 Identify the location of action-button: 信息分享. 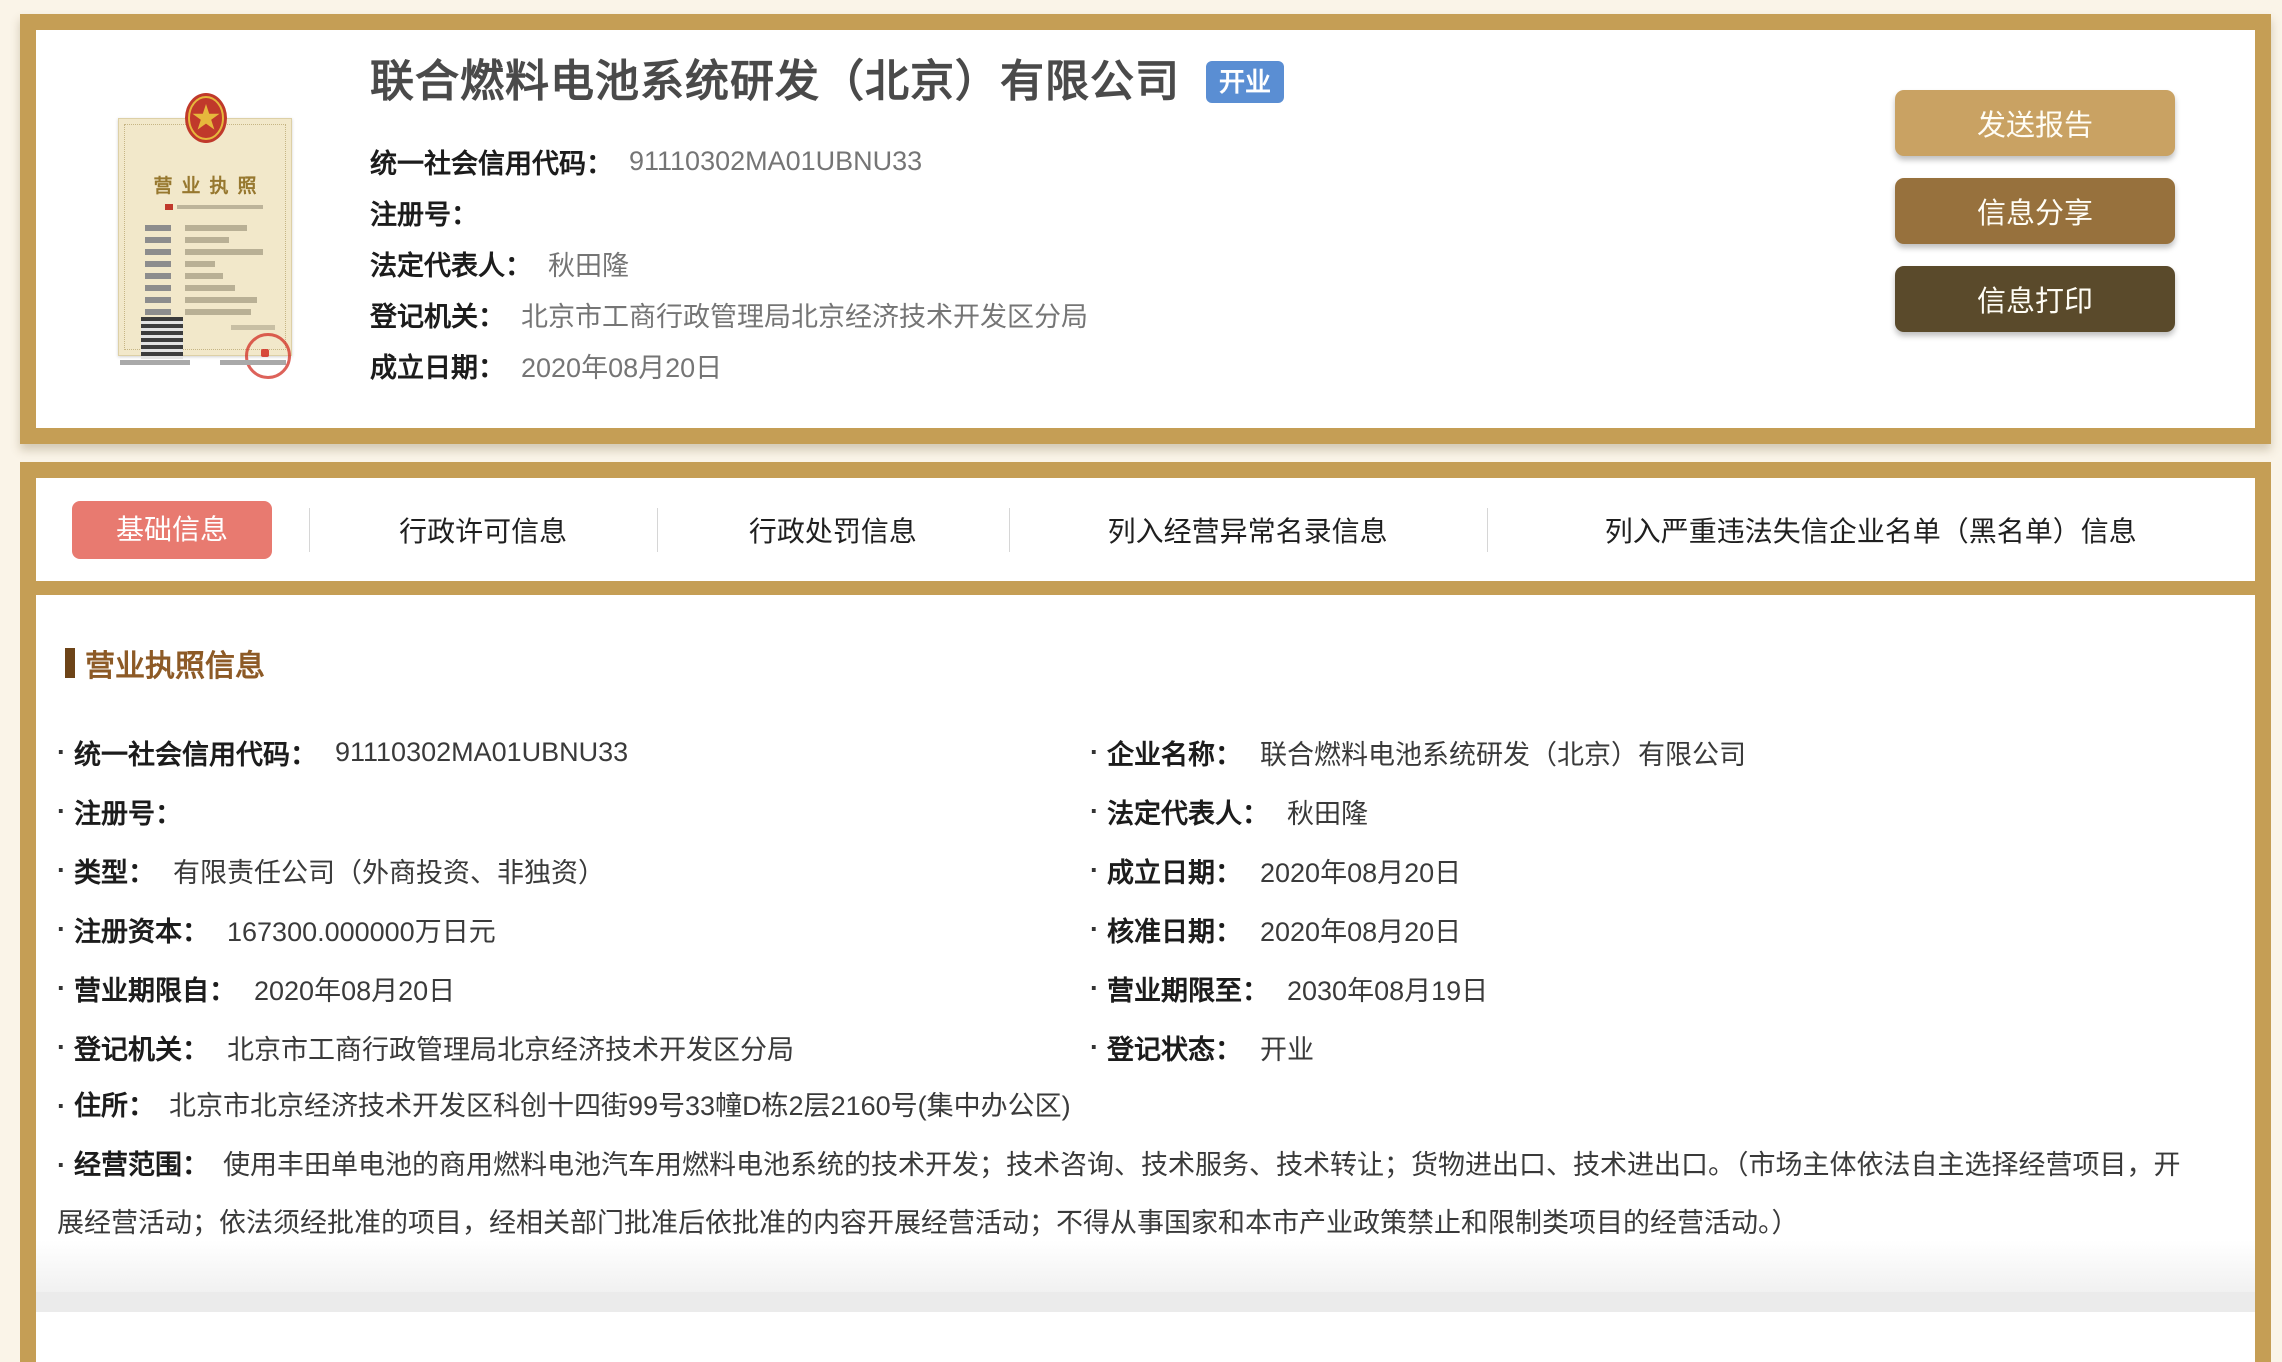
(2035, 211).